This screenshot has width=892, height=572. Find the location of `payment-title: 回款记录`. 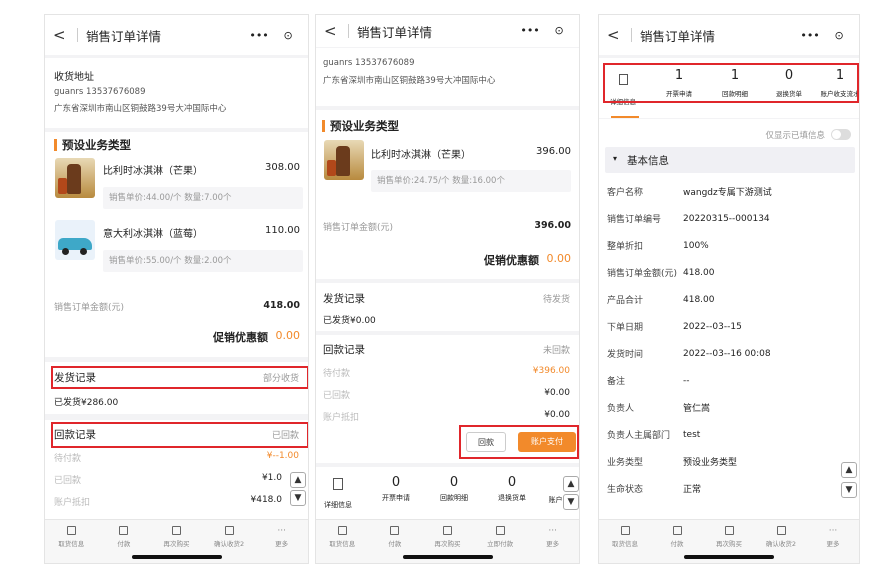

payment-title: 回款记录 is located at coordinates (344, 350).